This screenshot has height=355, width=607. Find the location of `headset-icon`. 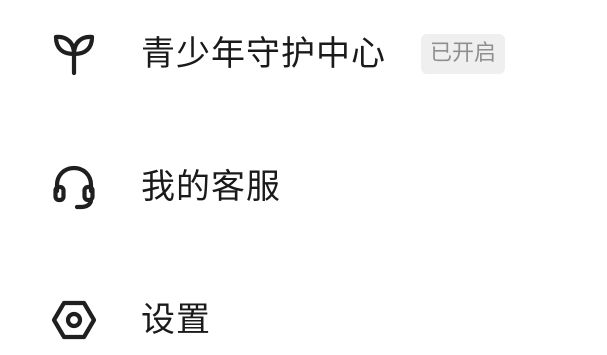

headset-icon is located at coordinates (74, 187).